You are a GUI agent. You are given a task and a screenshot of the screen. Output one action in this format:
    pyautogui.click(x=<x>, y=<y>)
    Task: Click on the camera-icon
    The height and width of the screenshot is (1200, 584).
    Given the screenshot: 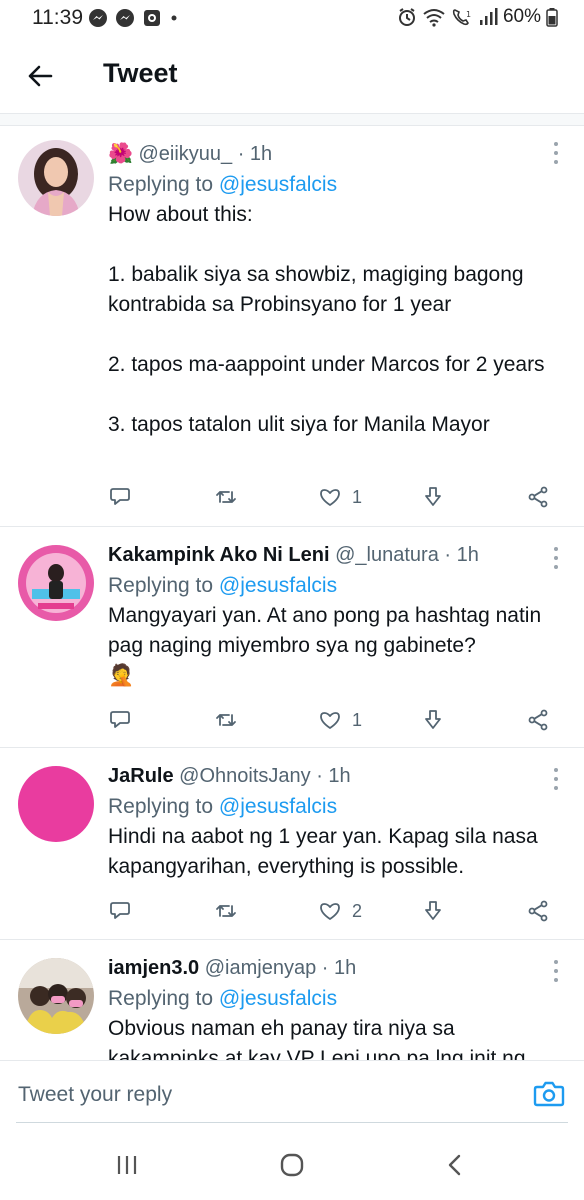 What is the action you would take?
    pyautogui.click(x=549, y=1094)
    